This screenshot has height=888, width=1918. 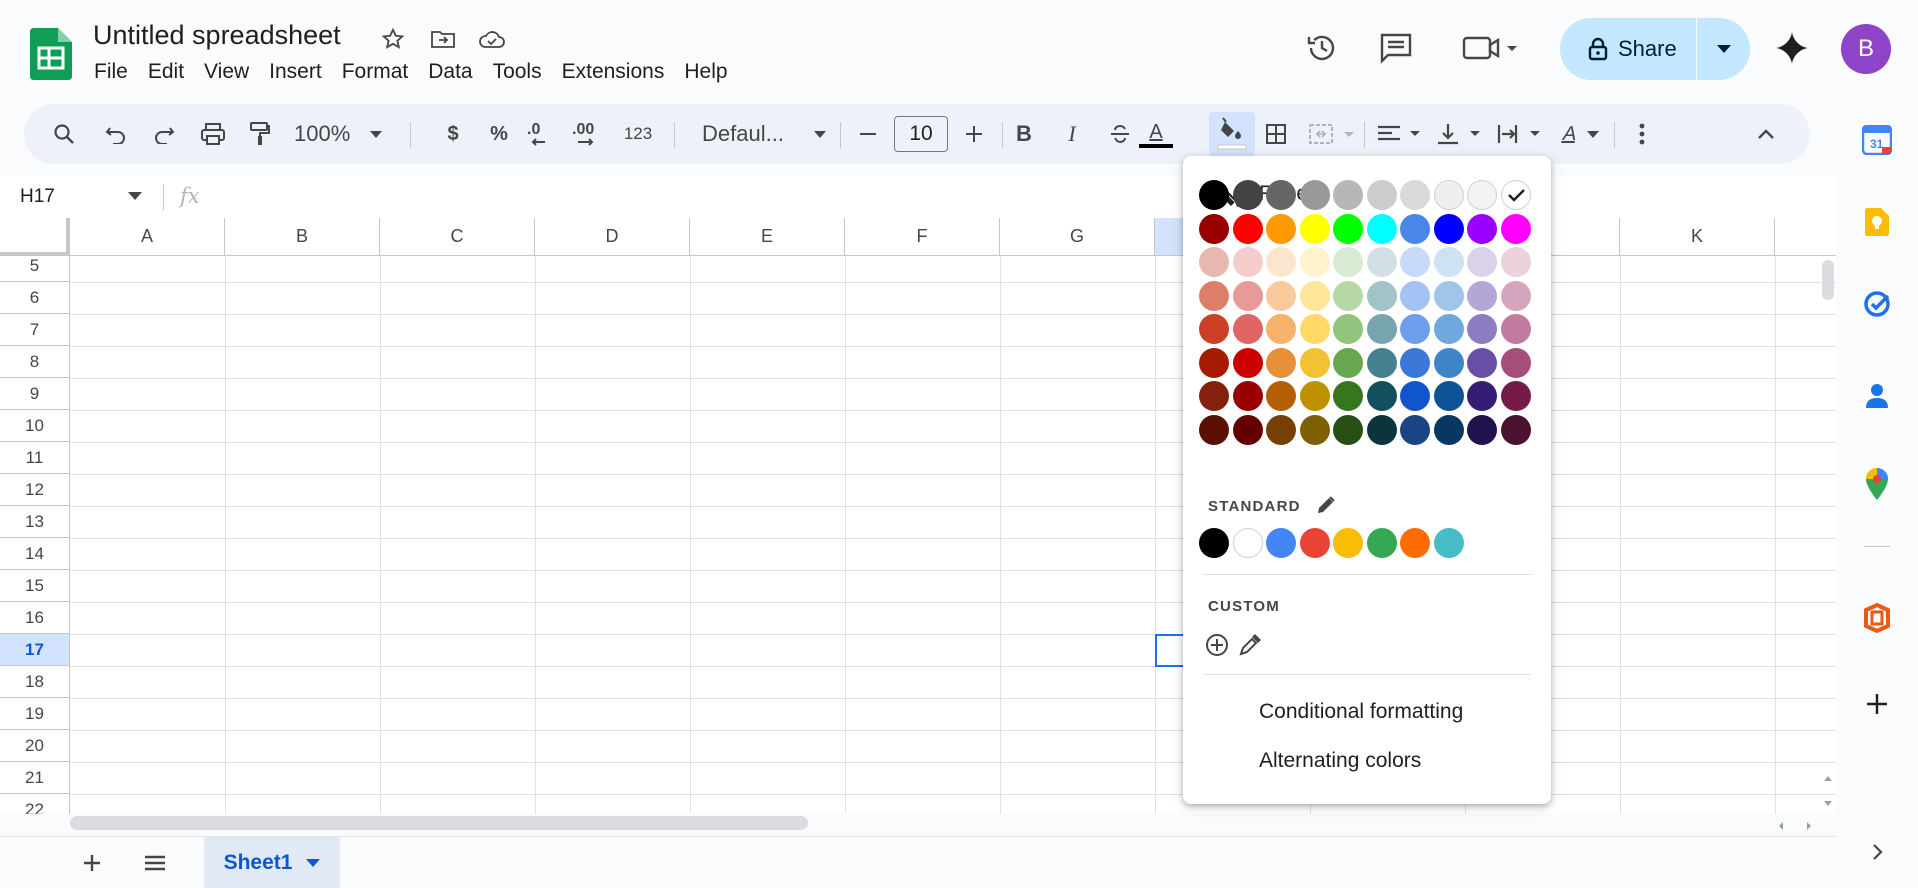 I want to click on menu-insert: Insert, so click(x=295, y=72).